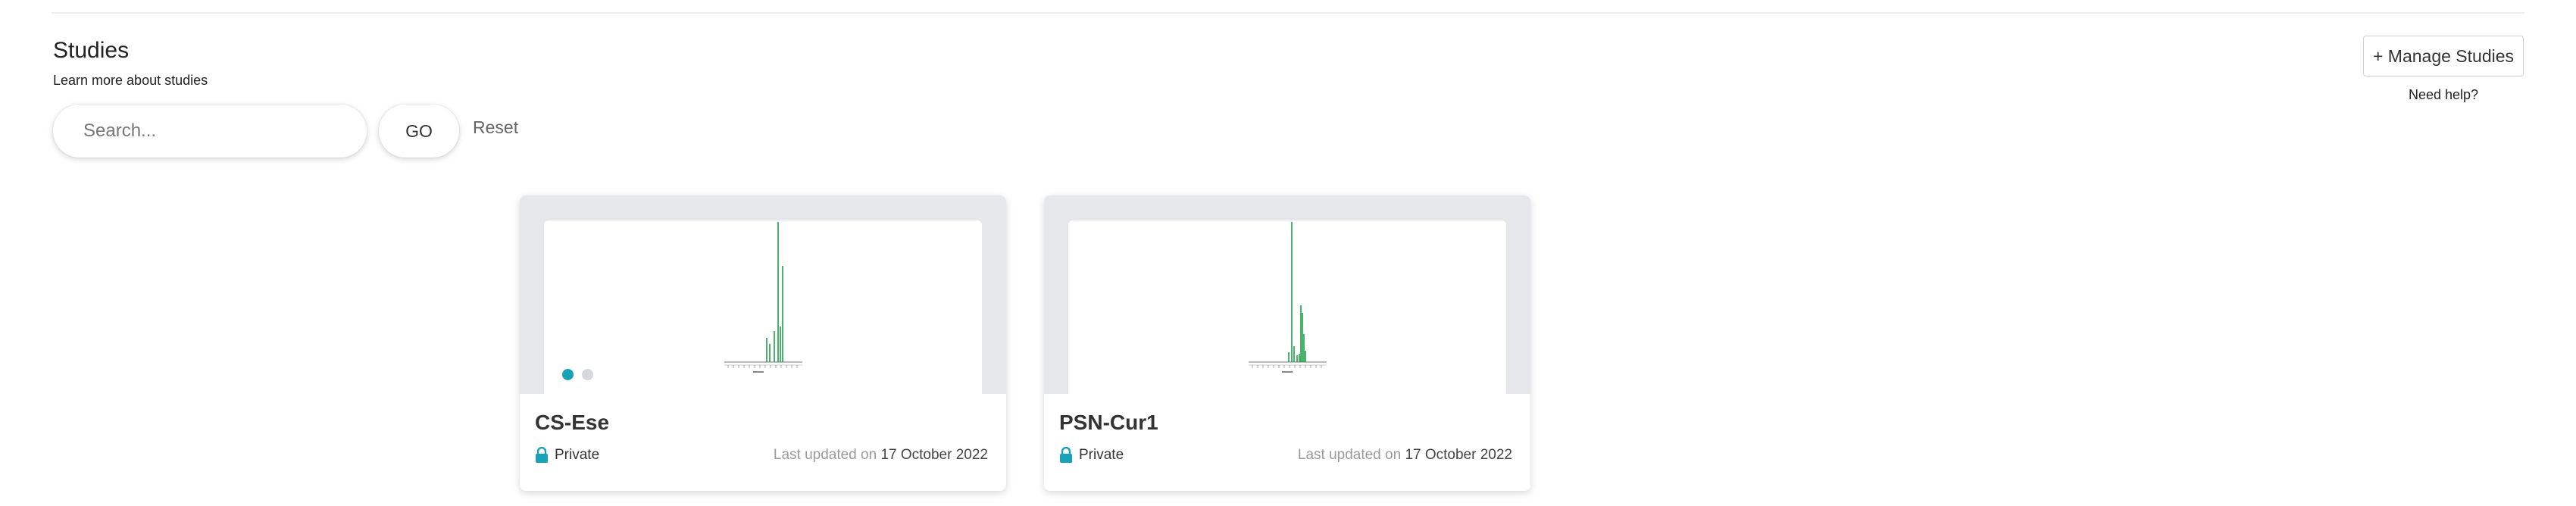  What do you see at coordinates (2443, 95) in the screenshot?
I see `need-help-link: Need help?` at bounding box center [2443, 95].